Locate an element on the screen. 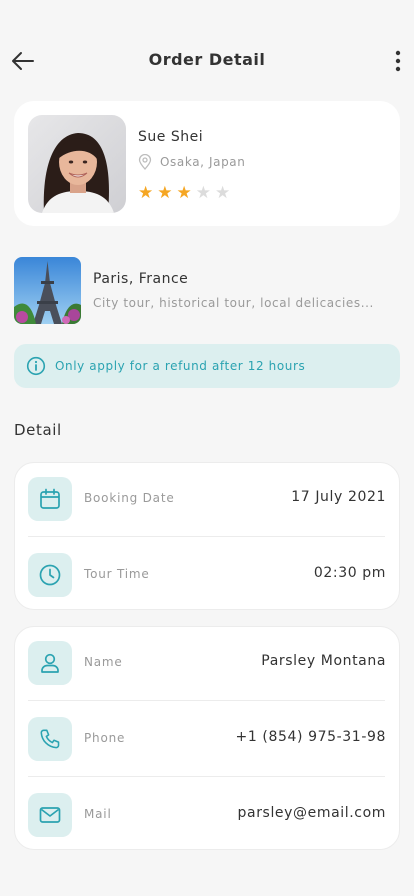 Image resolution: width=414 pixels, height=896 pixels. clock-icon is located at coordinates (50, 575).